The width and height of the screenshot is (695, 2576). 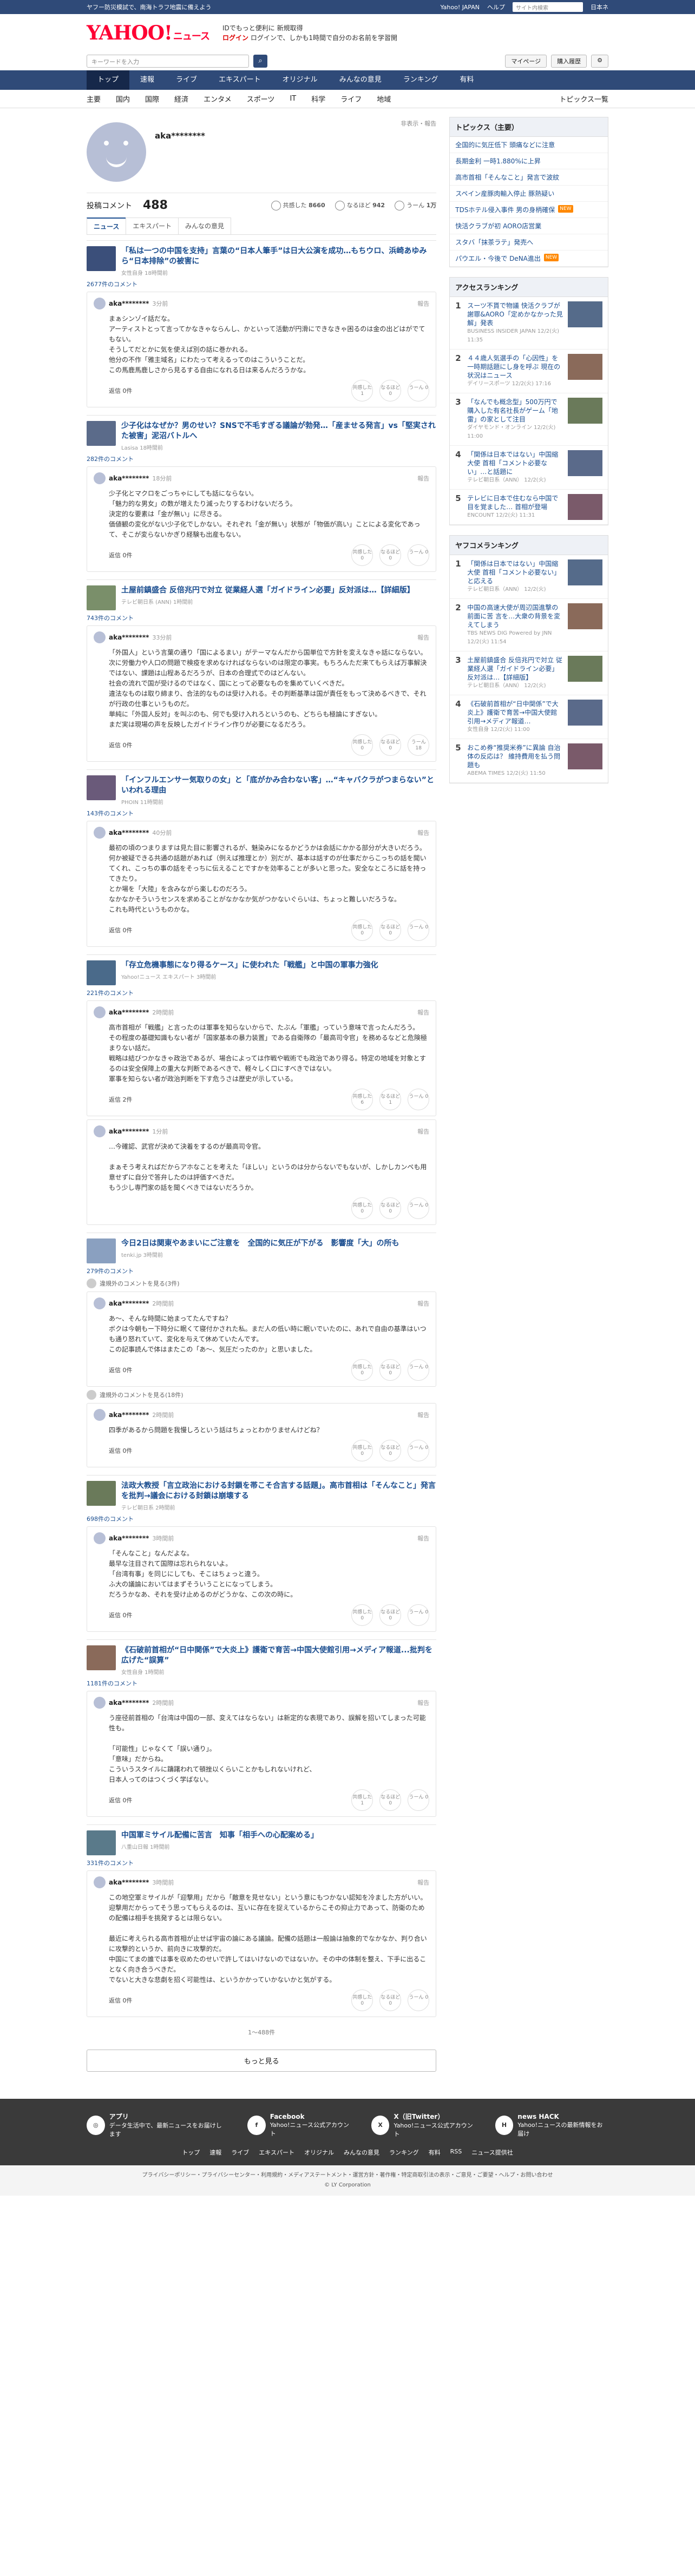 I want to click on topic-item: パウエル・今後で DeNA進出 NEW, so click(x=529, y=259).